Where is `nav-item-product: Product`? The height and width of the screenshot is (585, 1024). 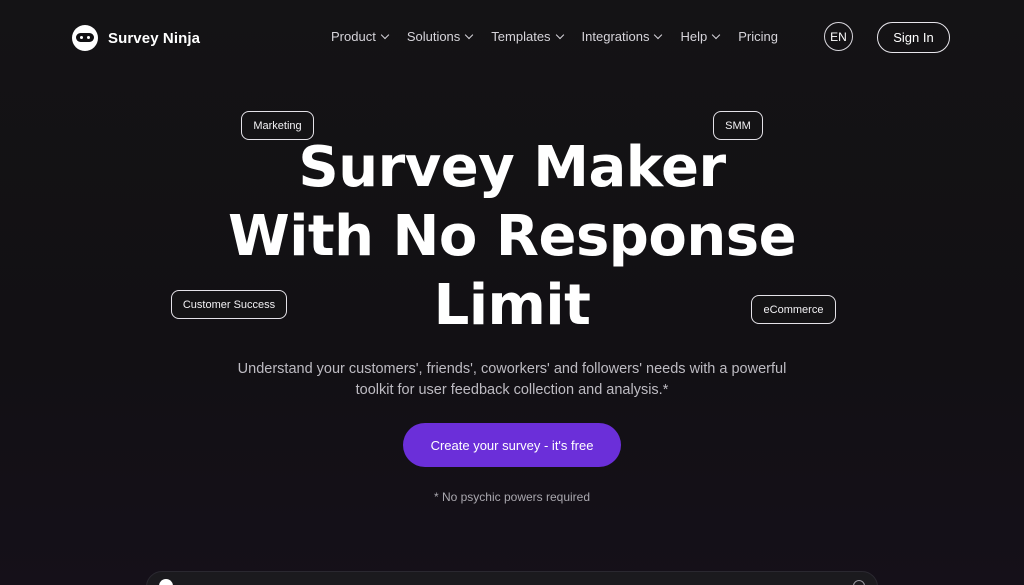
nav-item-product: Product is located at coordinates (360, 36).